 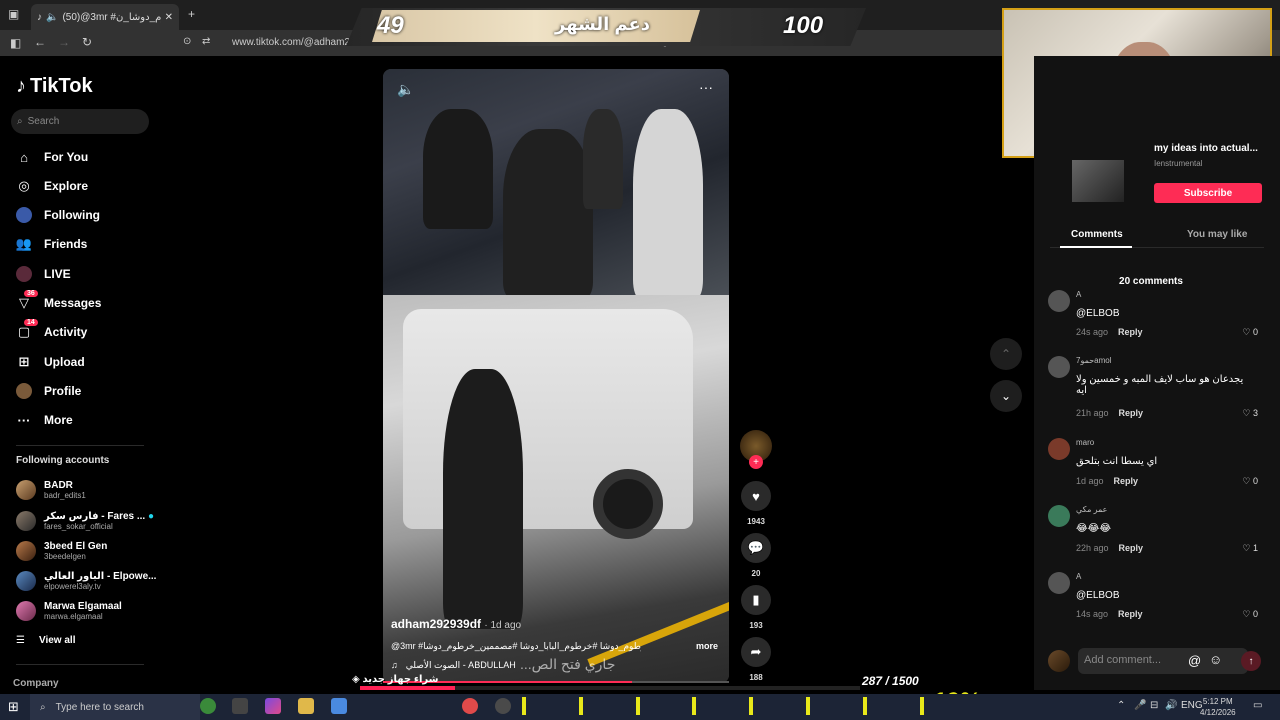 What do you see at coordinates (503, 706) in the screenshot?
I see `obs-icon` at bounding box center [503, 706].